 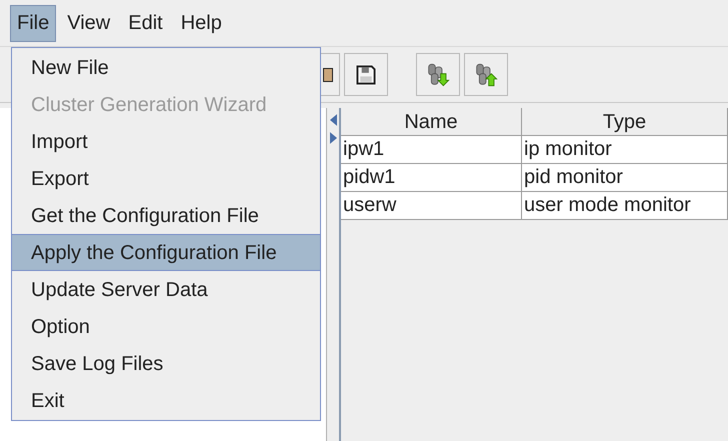 What do you see at coordinates (625, 206) in the screenshot?
I see `table-cell: user mode monitor` at bounding box center [625, 206].